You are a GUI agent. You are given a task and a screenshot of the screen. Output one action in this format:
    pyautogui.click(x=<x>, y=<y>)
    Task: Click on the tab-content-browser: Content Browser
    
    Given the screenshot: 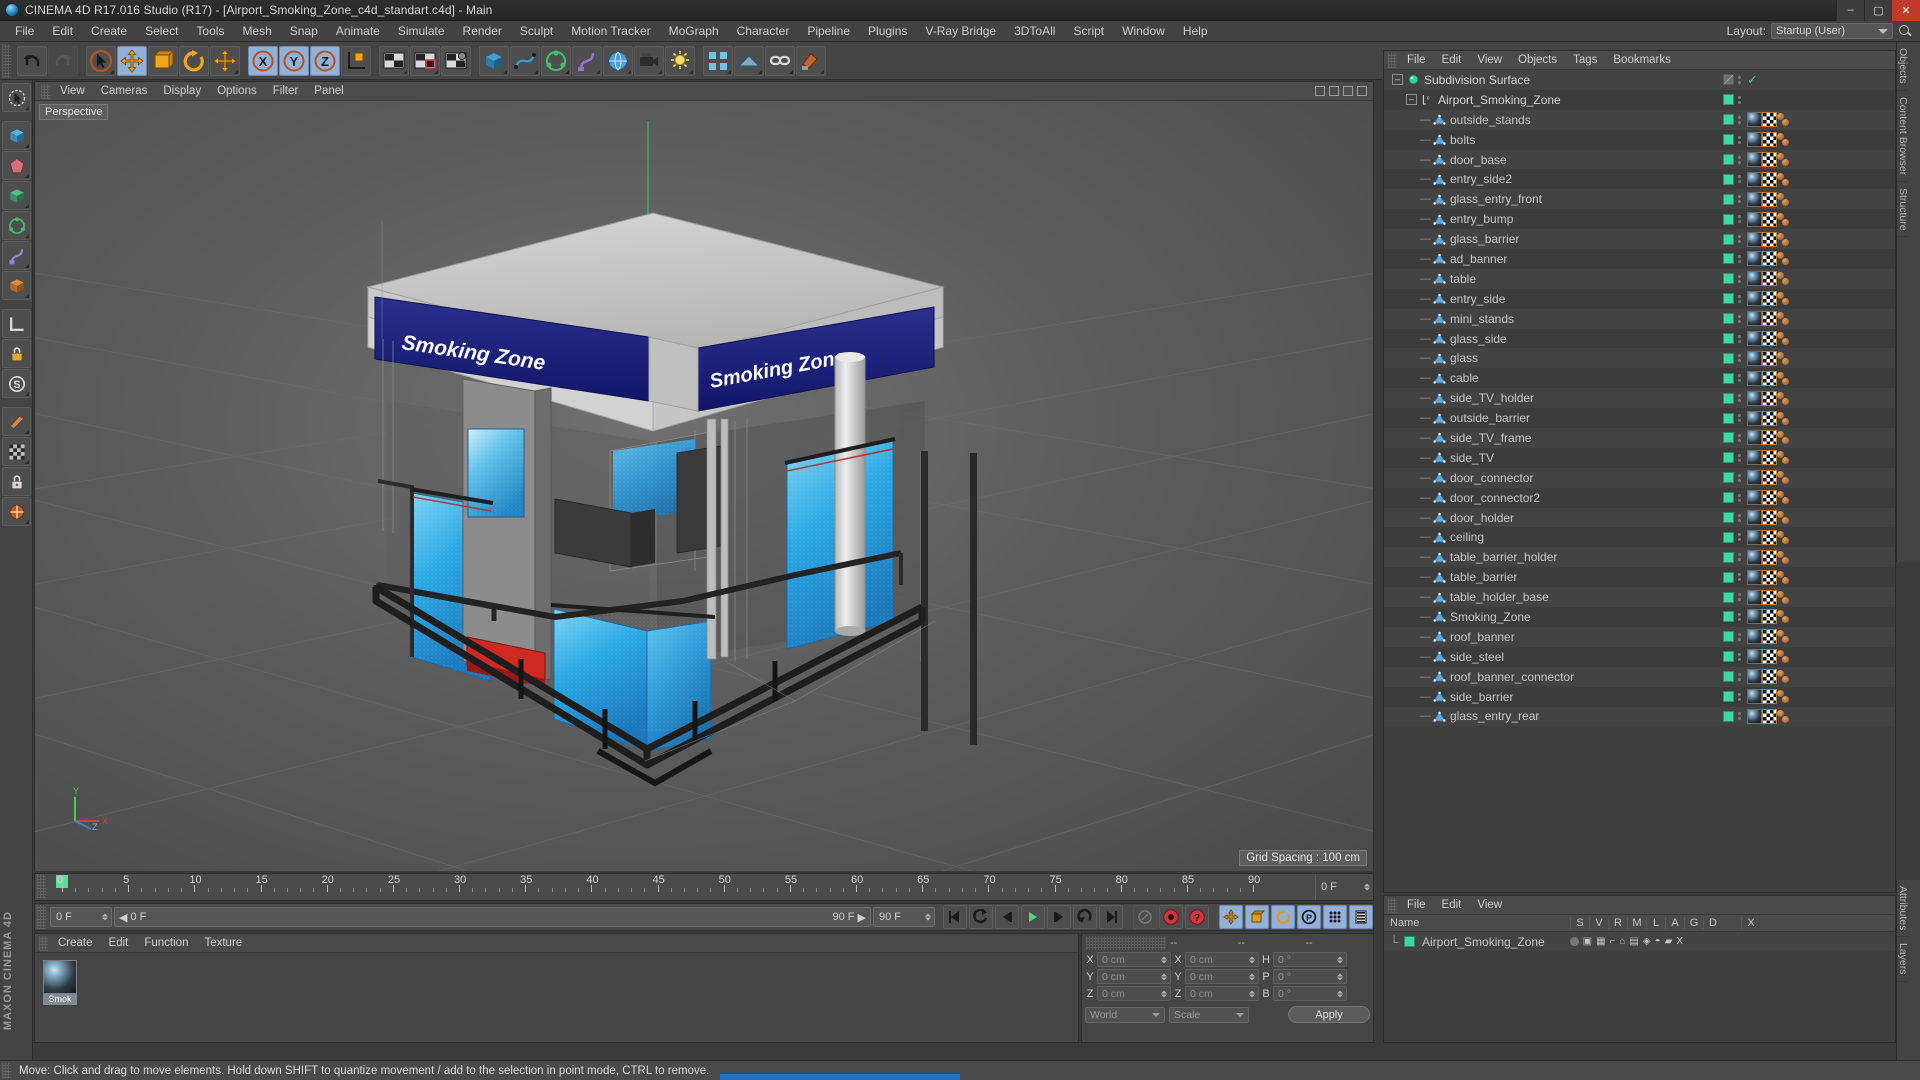 What is the action you would take?
    pyautogui.click(x=1903, y=136)
    